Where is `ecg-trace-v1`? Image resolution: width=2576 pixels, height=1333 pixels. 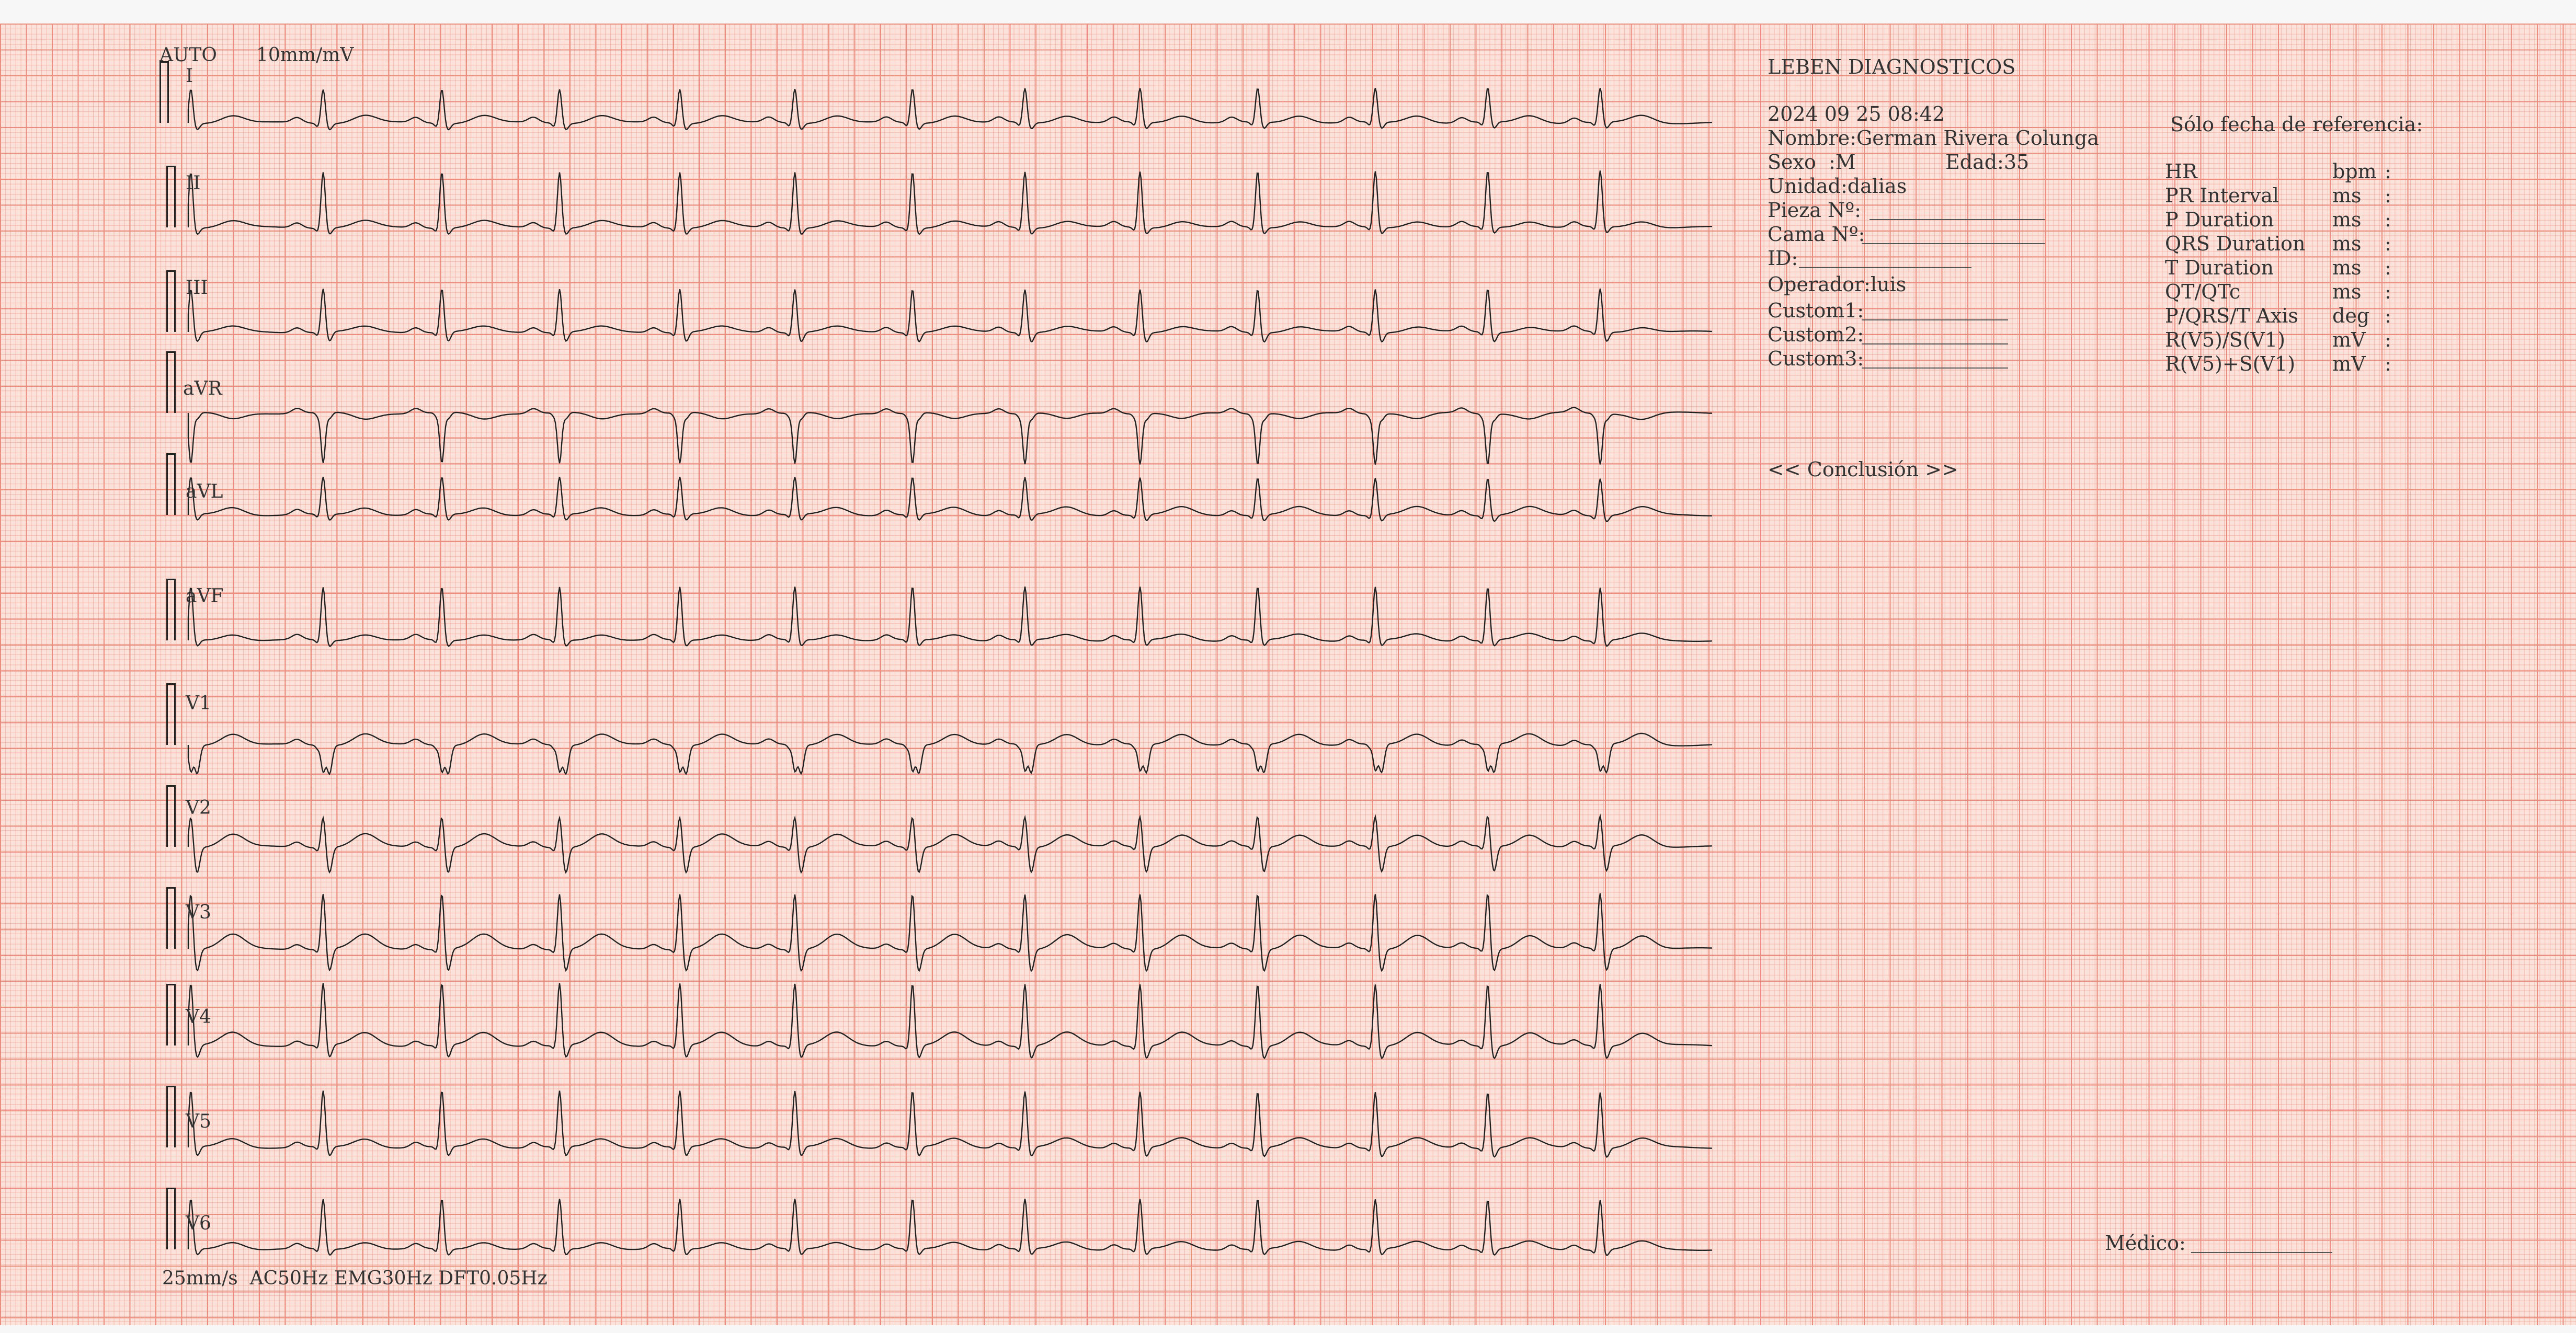
ecg-trace-v1 is located at coordinates (950, 754).